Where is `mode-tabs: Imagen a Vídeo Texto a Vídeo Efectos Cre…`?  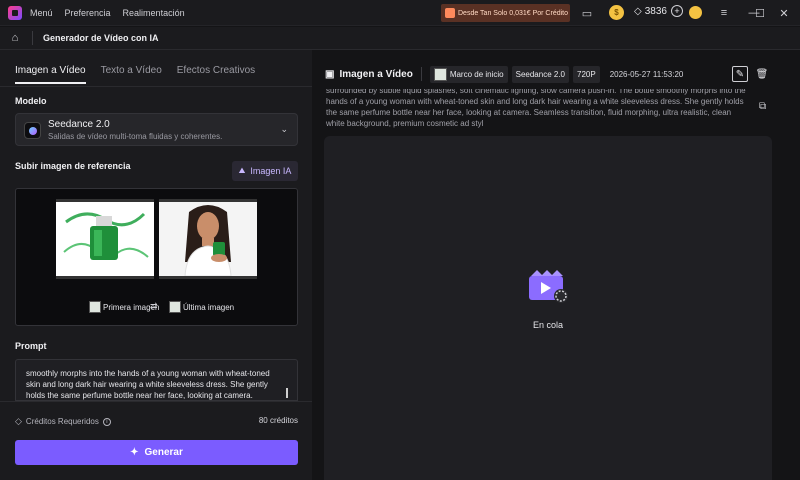 mode-tabs: Imagen a Vídeo Texto a Vídeo Efectos Cre… is located at coordinates (142, 74).